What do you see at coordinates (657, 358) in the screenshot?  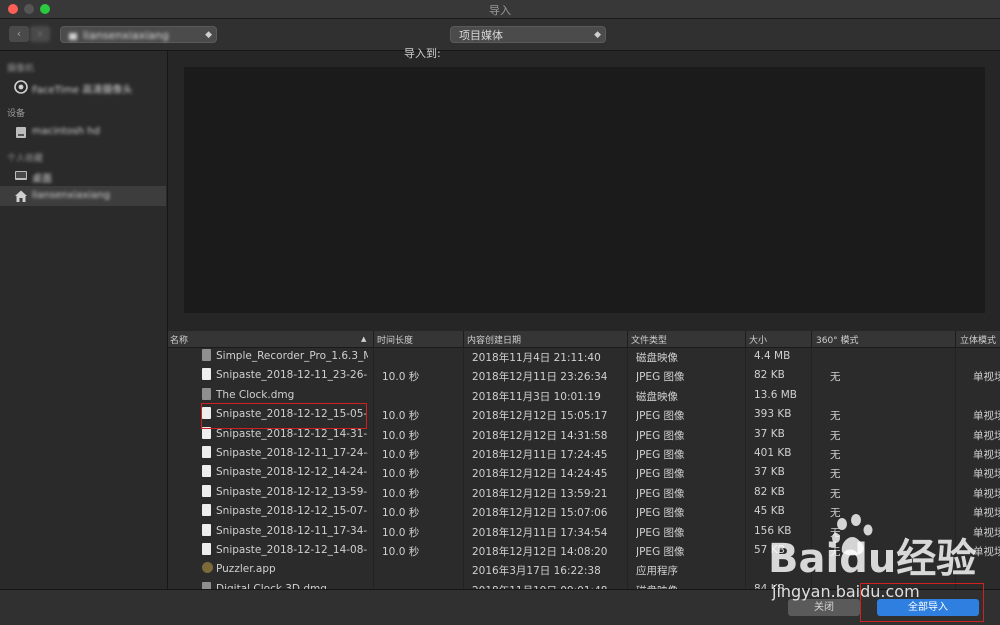 I see `cell-type: 磁盘映像` at bounding box center [657, 358].